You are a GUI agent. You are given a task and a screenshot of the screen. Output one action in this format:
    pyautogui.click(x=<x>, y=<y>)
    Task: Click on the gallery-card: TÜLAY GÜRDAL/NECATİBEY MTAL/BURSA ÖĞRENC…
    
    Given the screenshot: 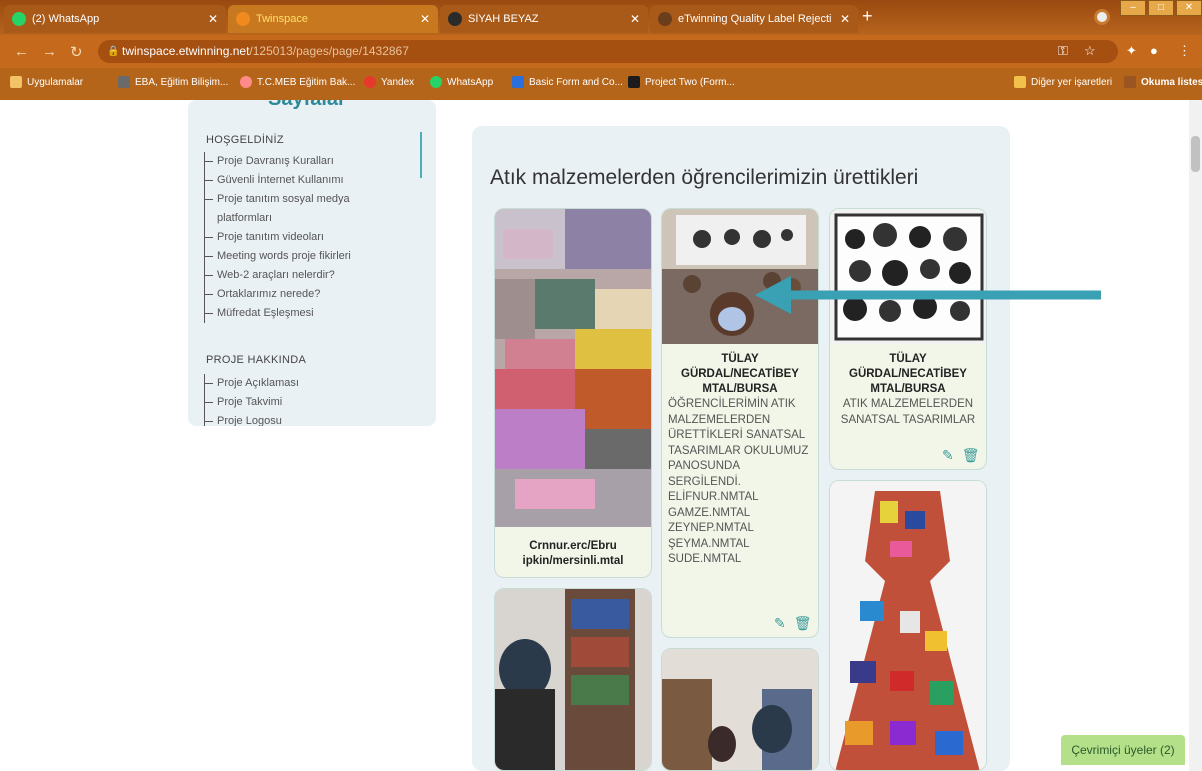 What is the action you would take?
    pyautogui.click(x=740, y=423)
    